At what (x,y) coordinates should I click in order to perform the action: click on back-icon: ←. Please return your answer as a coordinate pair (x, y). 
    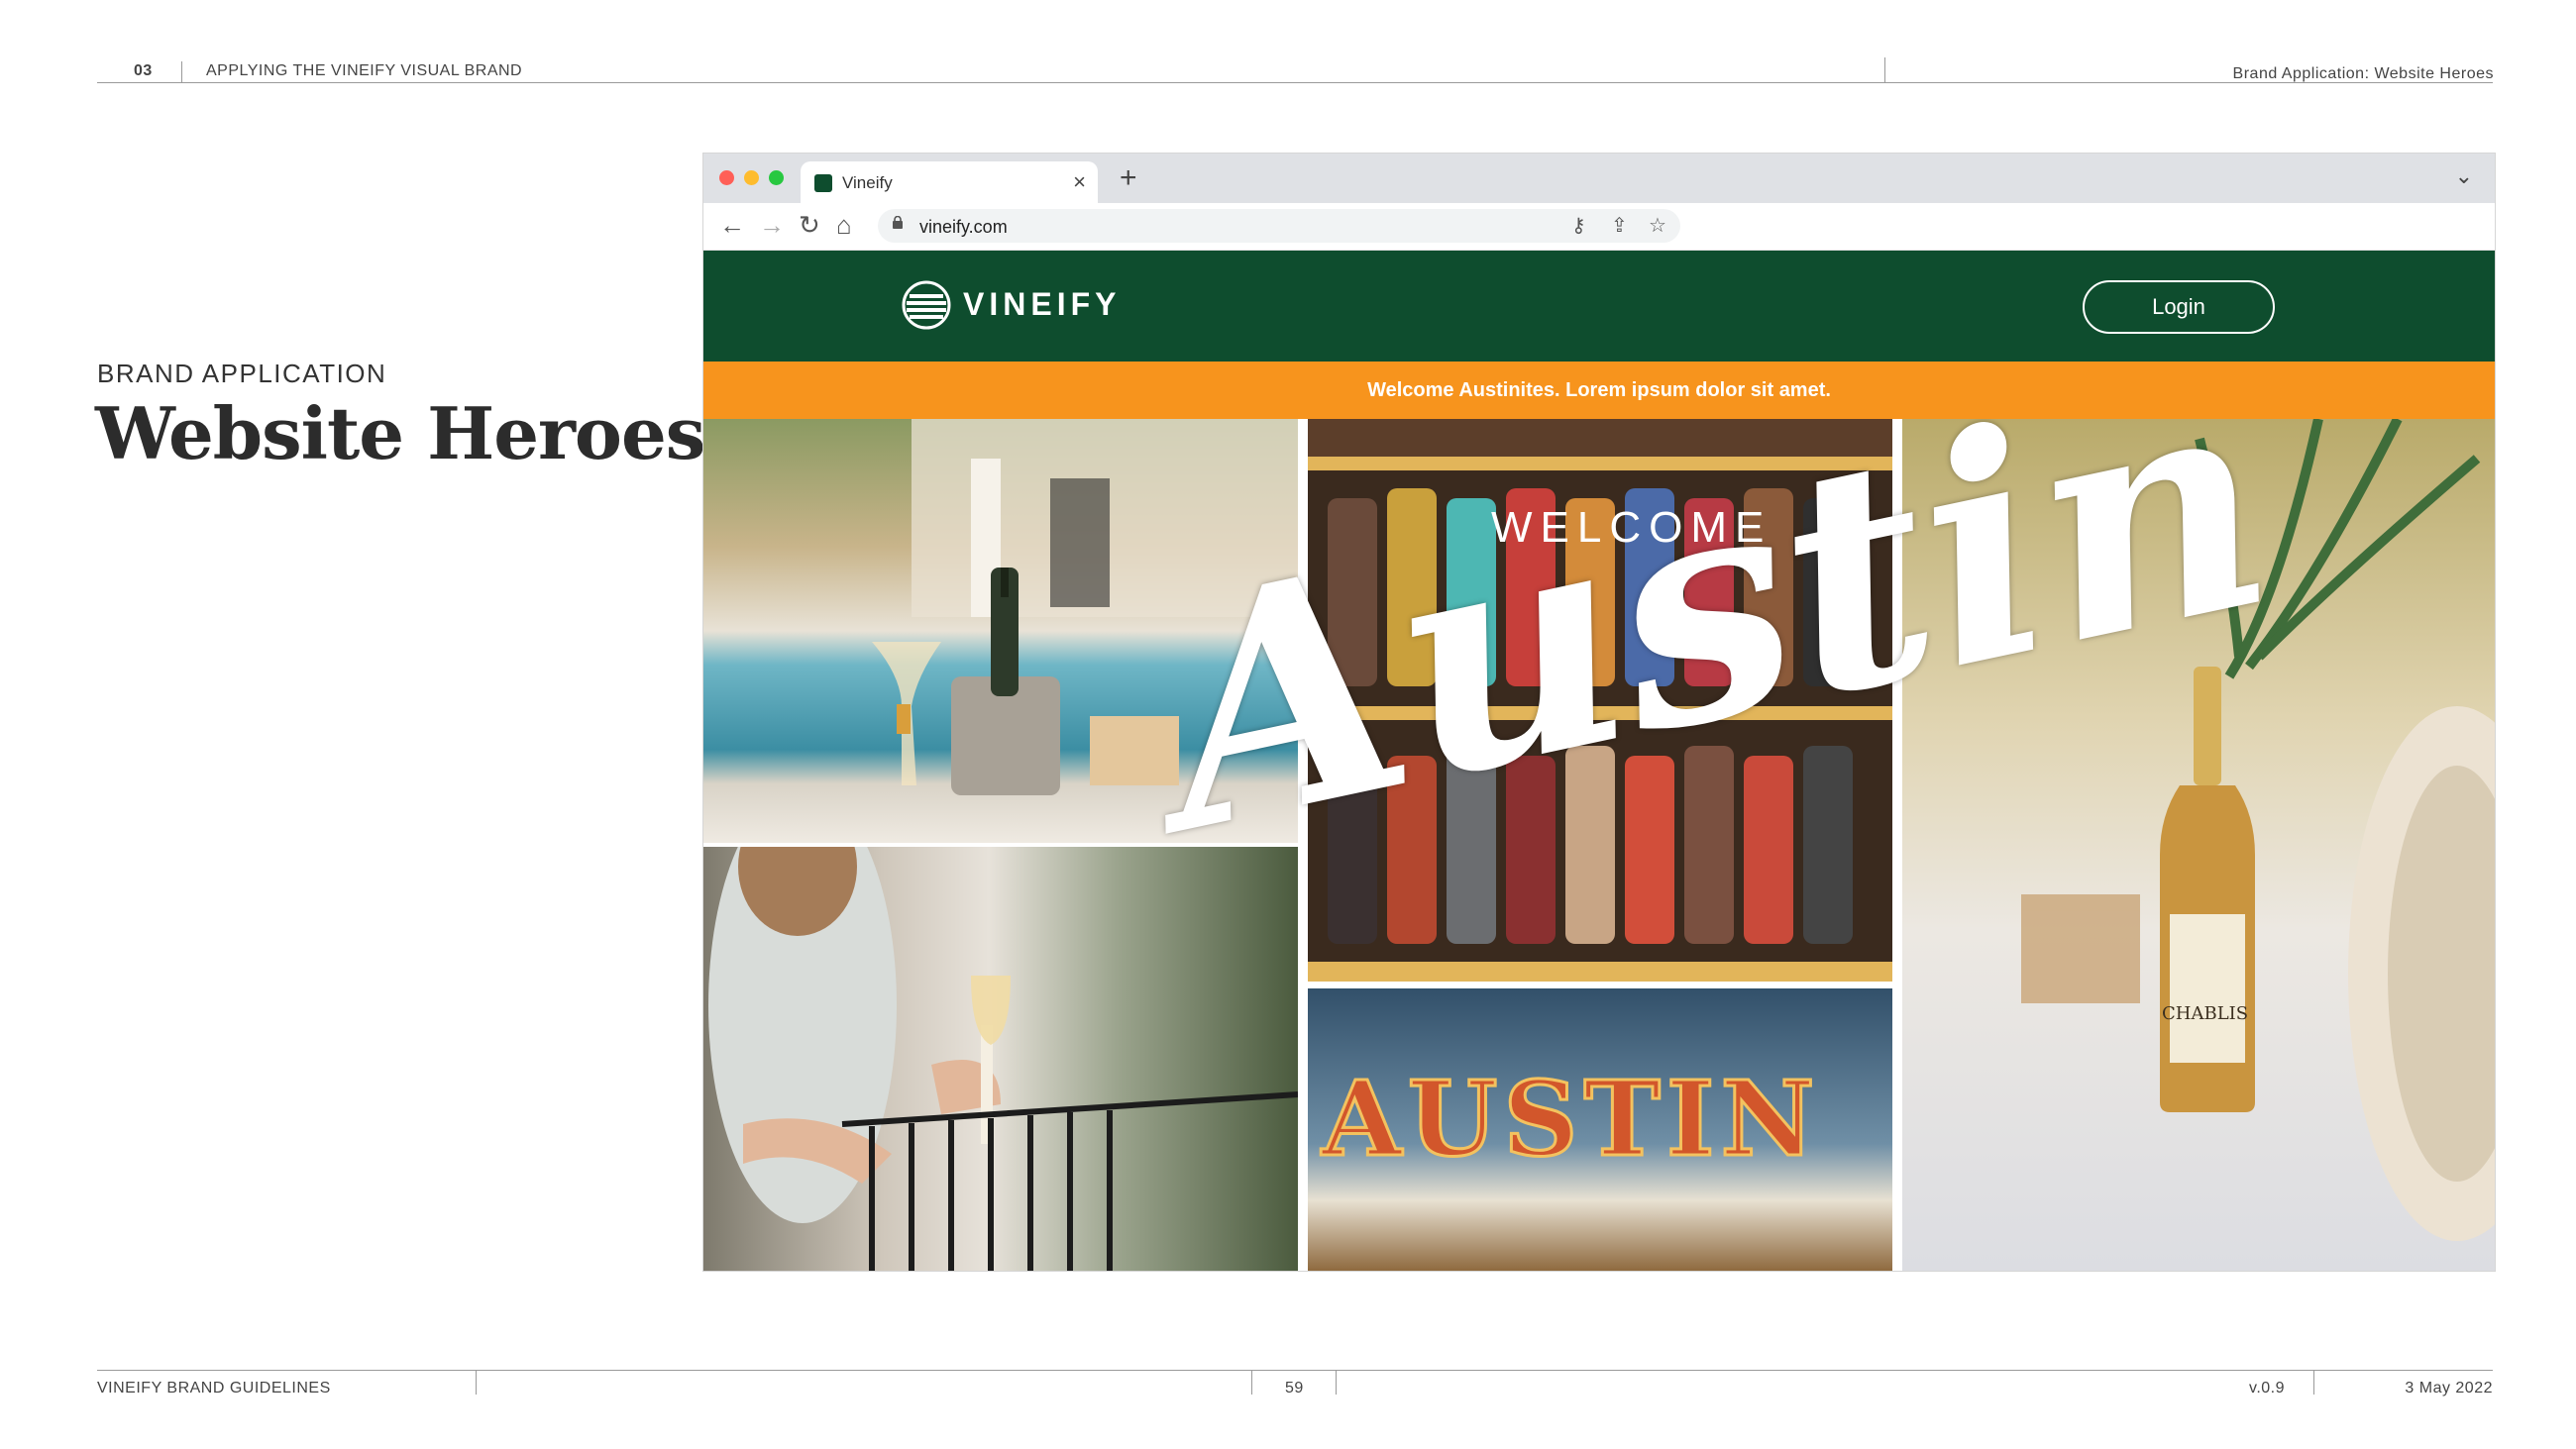
    Looking at the image, I should click on (732, 225).